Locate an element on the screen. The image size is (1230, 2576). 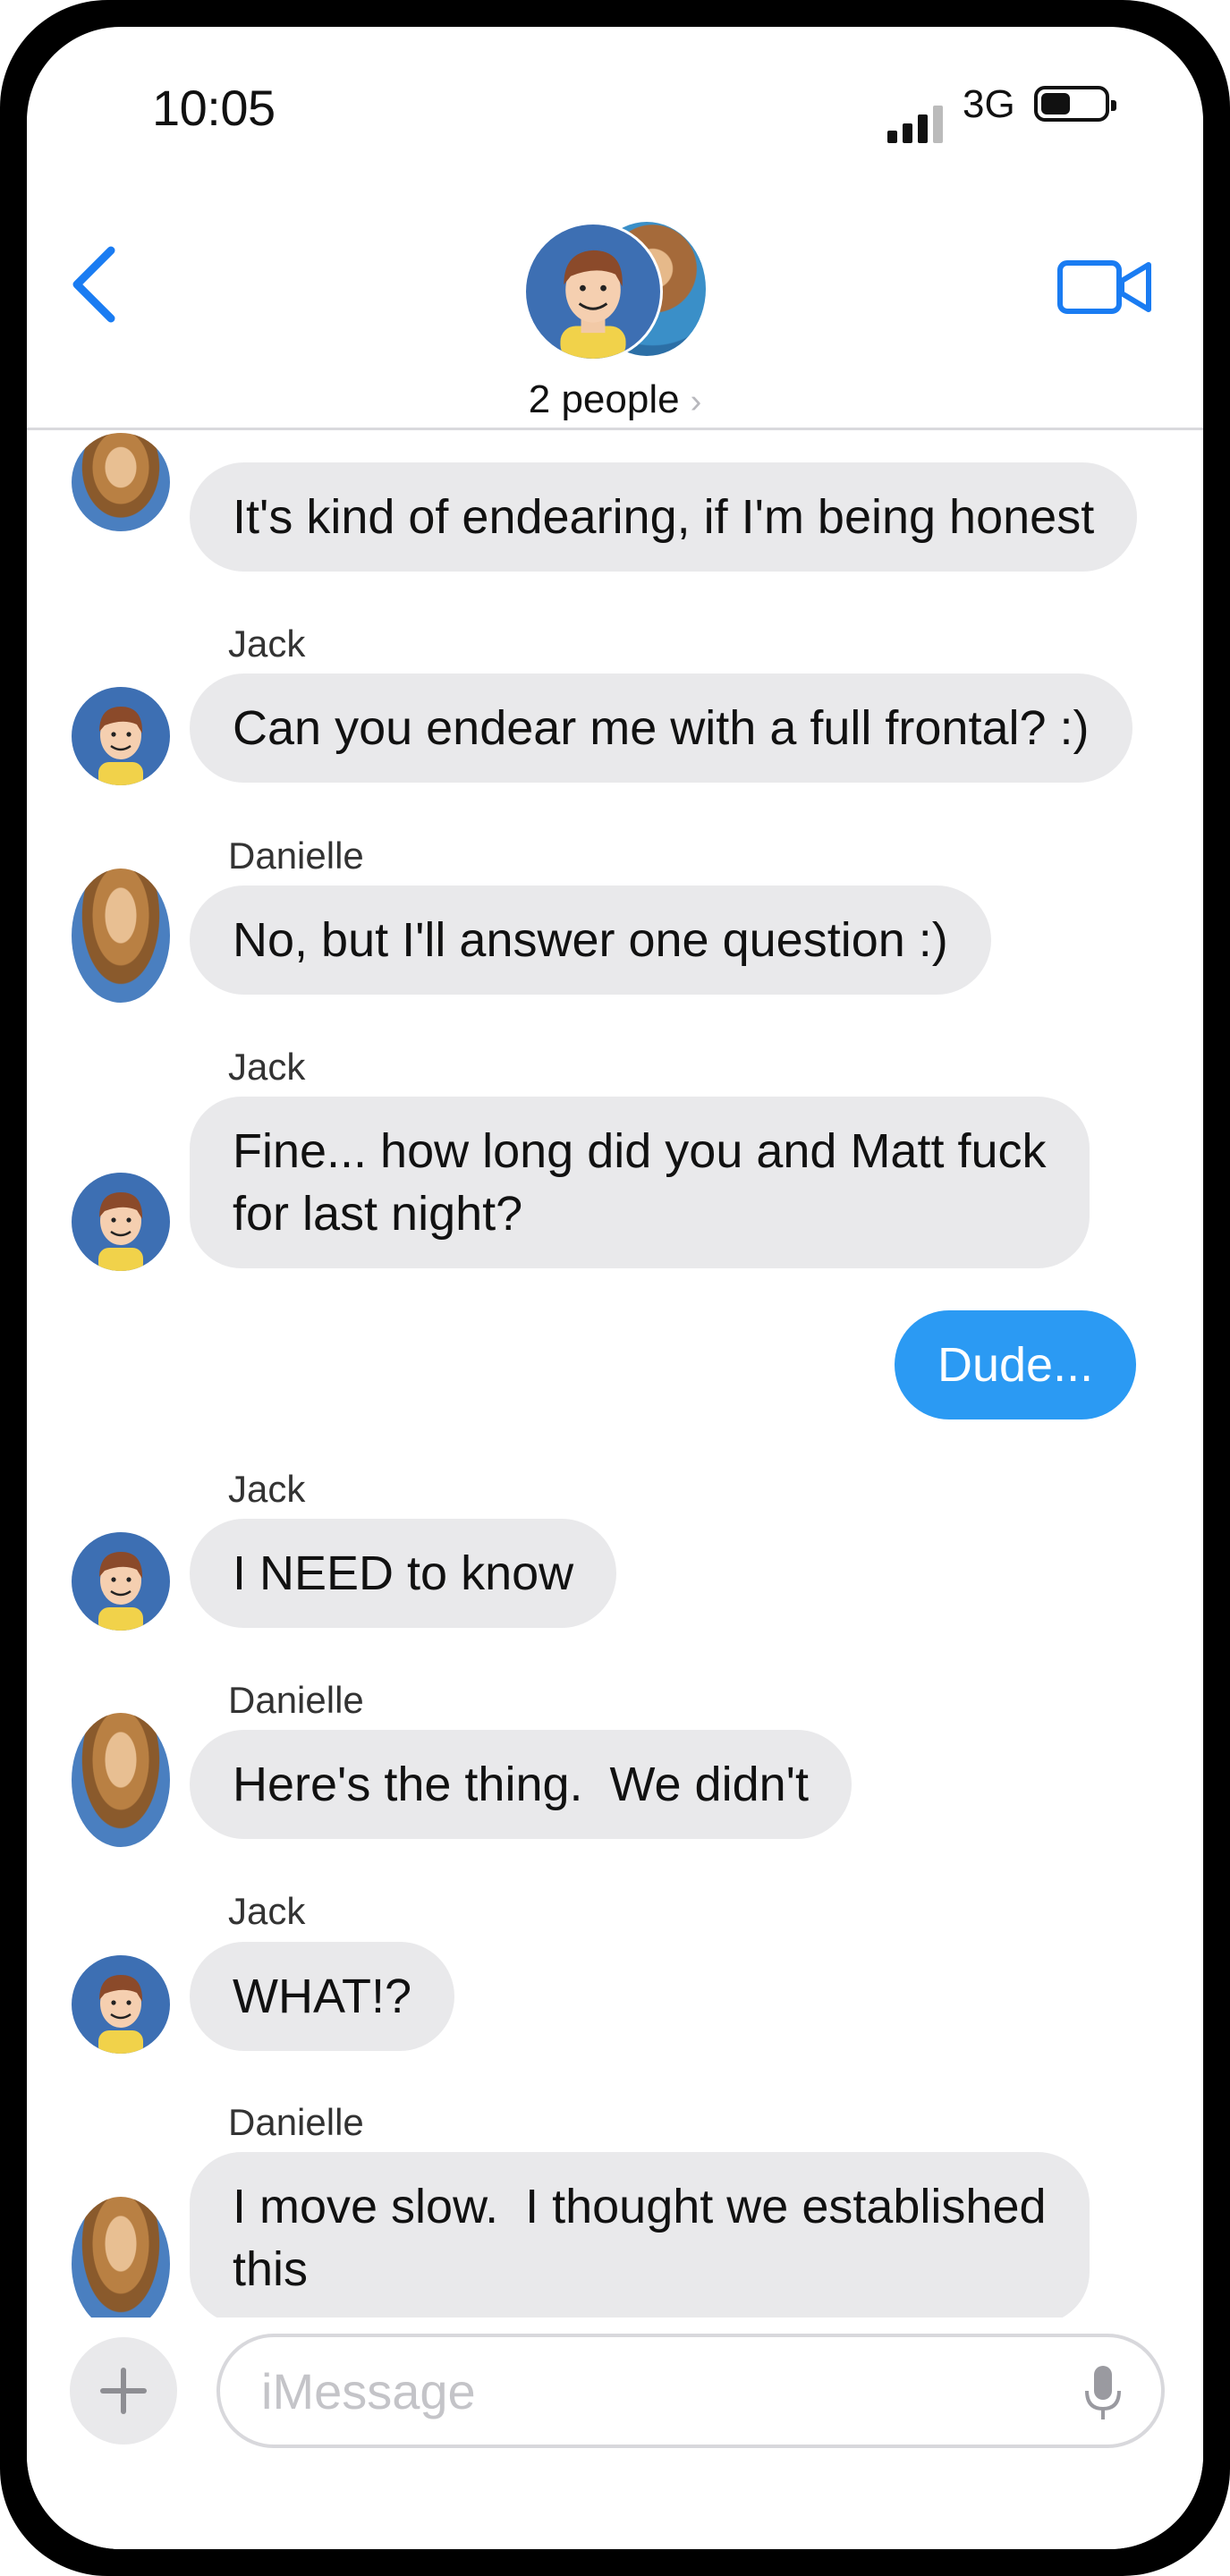
message-bubble: I NEED to know is located at coordinates (403, 1573).